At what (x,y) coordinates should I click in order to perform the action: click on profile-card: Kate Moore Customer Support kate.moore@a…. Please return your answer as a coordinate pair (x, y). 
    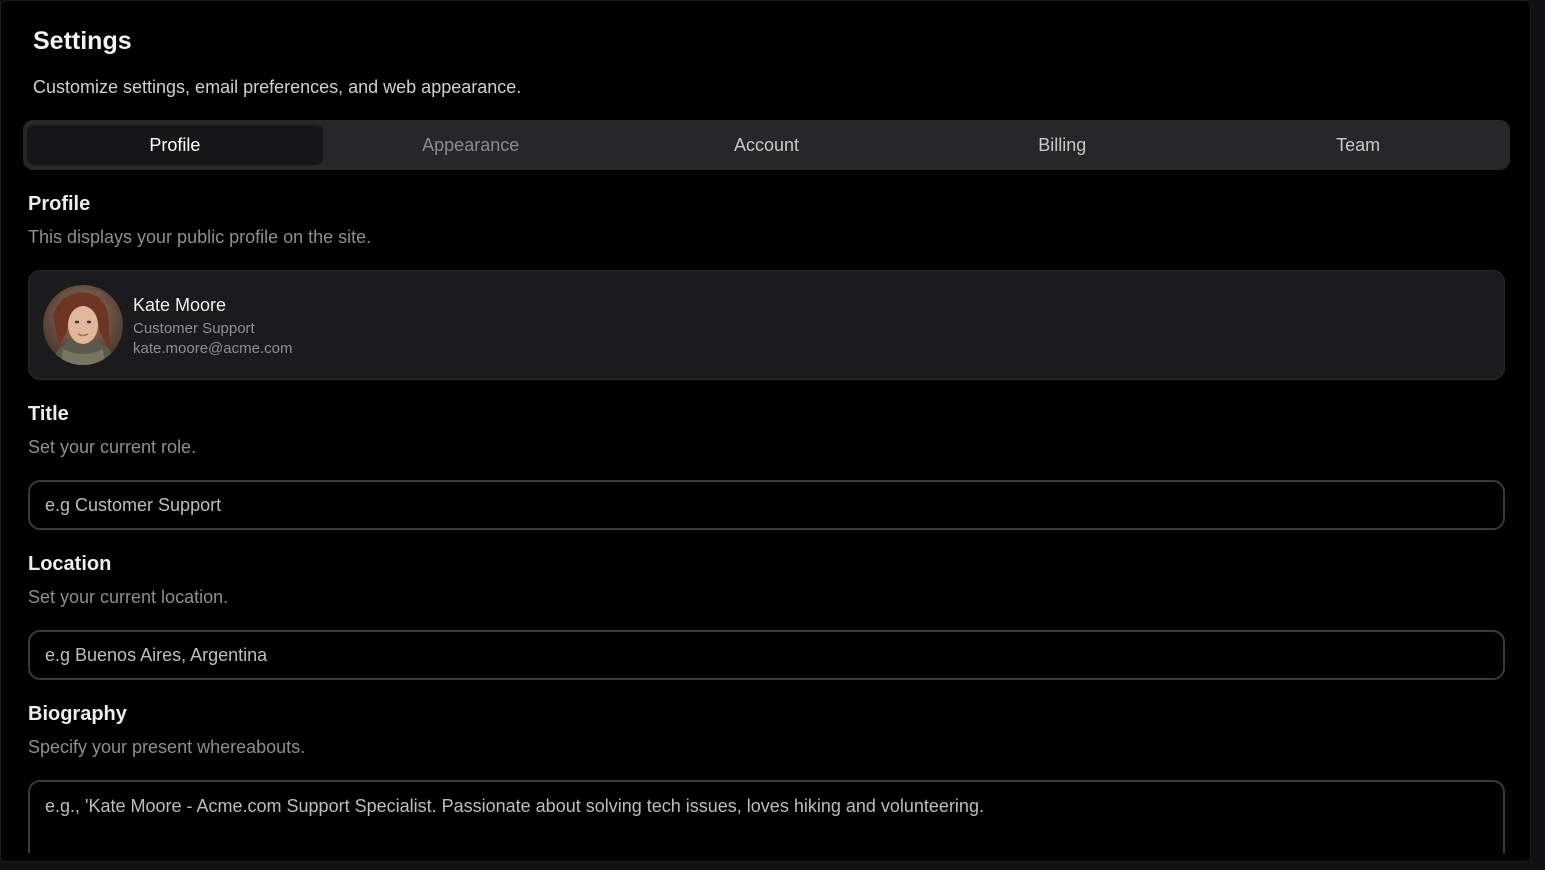
    Looking at the image, I should click on (766, 325).